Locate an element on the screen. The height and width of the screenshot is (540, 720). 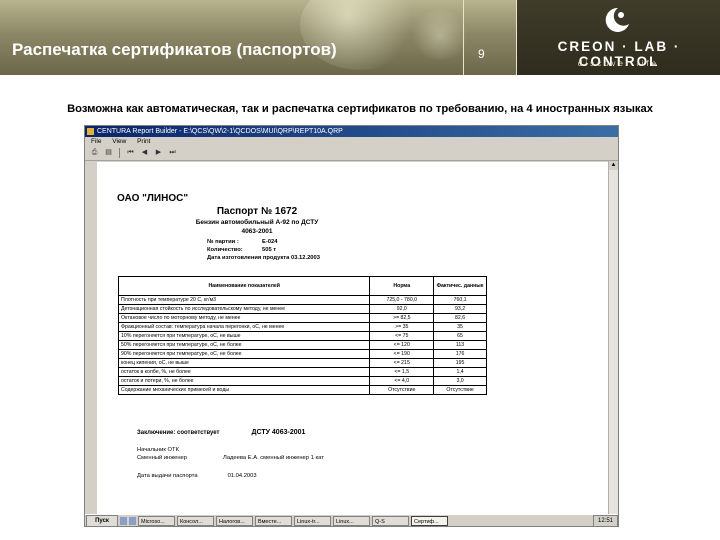
product-name: Бензин автомобильный А-92 по ДСТУ is located at coordinates (257, 222).